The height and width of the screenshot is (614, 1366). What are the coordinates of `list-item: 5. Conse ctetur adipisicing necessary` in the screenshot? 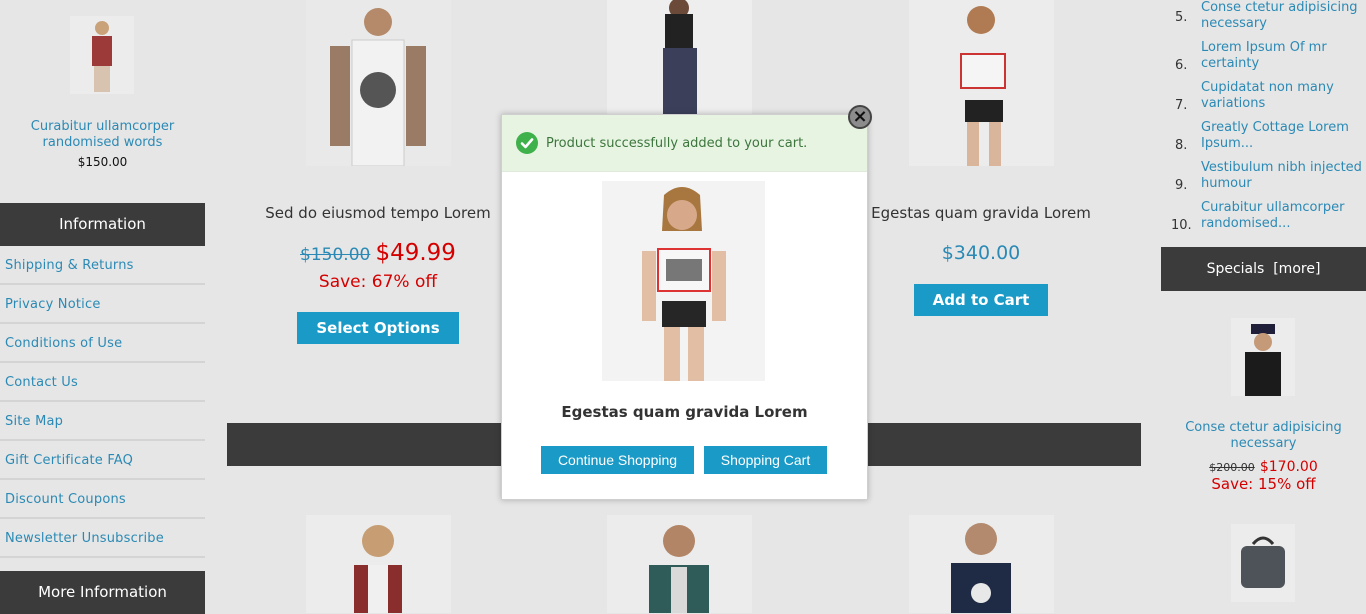 It's located at (1263, 20).